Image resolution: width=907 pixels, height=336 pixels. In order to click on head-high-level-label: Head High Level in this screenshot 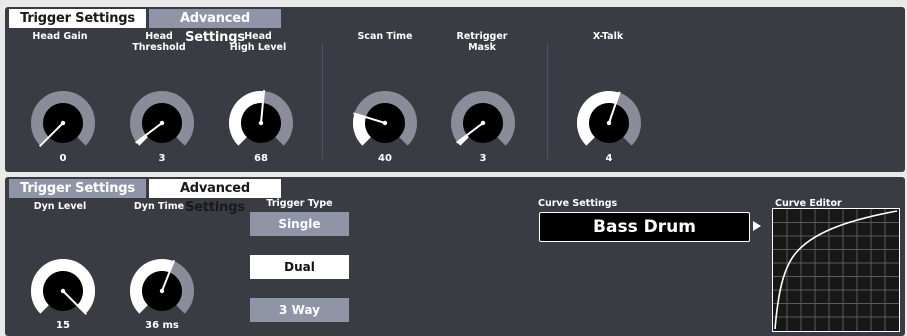, I will do `click(258, 42)`.